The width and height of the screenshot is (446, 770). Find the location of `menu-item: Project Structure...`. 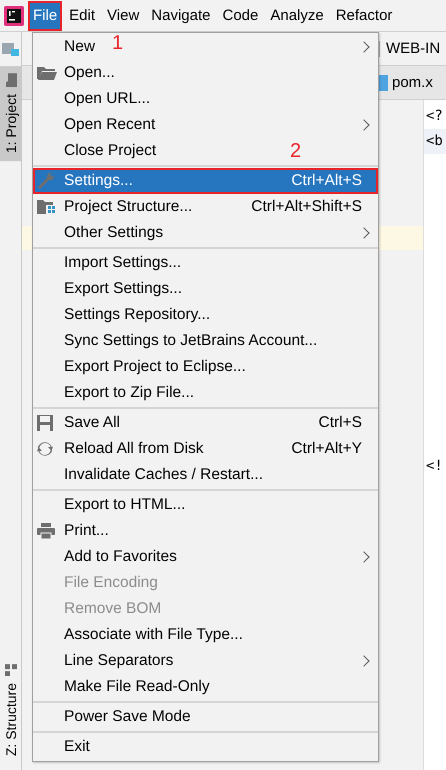

menu-item: Project Structure... is located at coordinates (128, 207).